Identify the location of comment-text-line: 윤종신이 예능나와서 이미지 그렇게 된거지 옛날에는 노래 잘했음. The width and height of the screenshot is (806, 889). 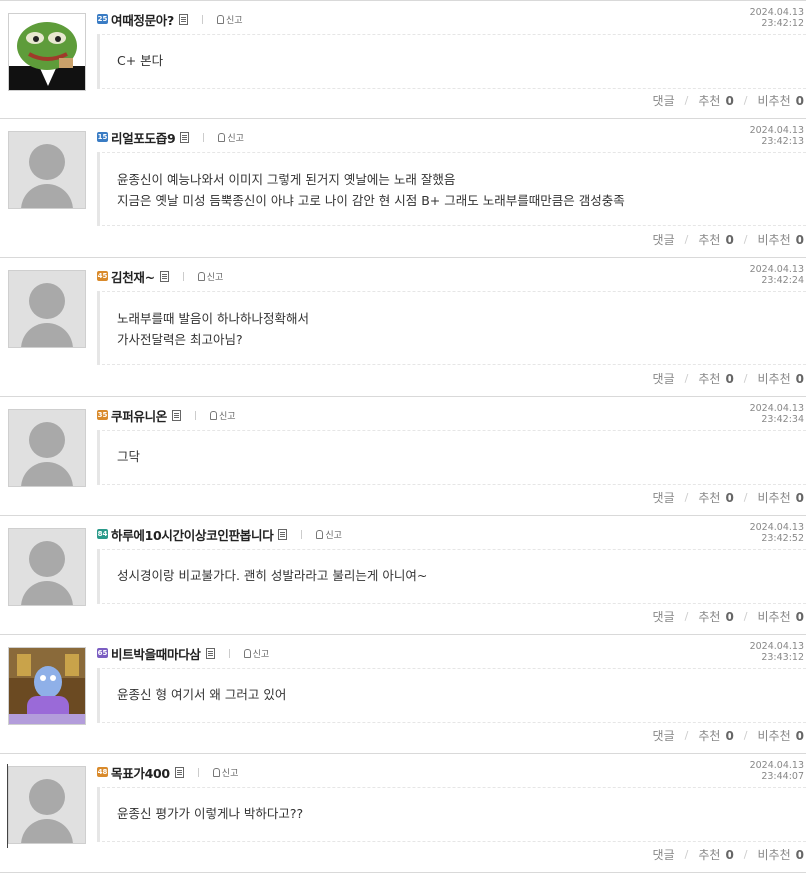
(286, 179).